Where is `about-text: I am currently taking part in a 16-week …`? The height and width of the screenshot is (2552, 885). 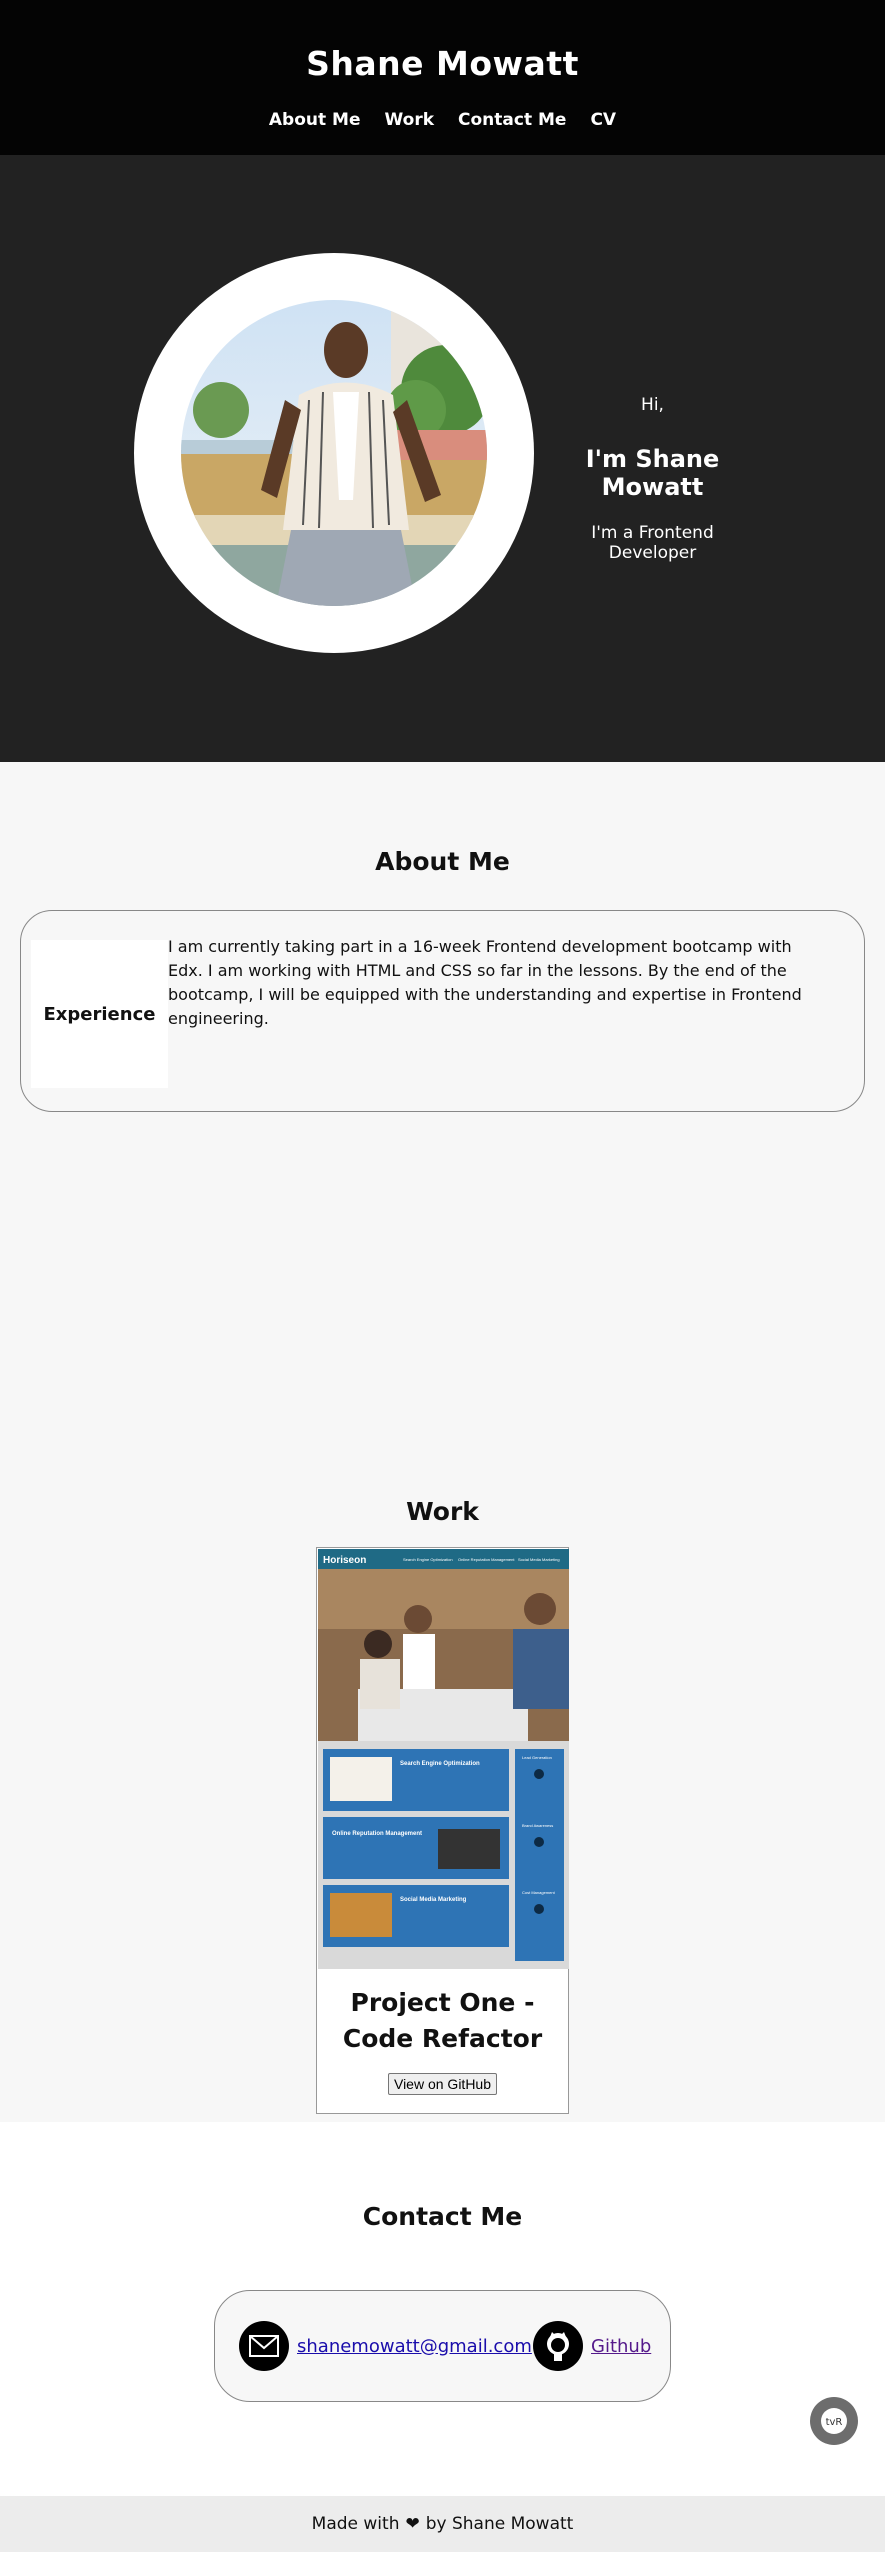 about-text: I am currently taking part in a 16-week … is located at coordinates (485, 982).